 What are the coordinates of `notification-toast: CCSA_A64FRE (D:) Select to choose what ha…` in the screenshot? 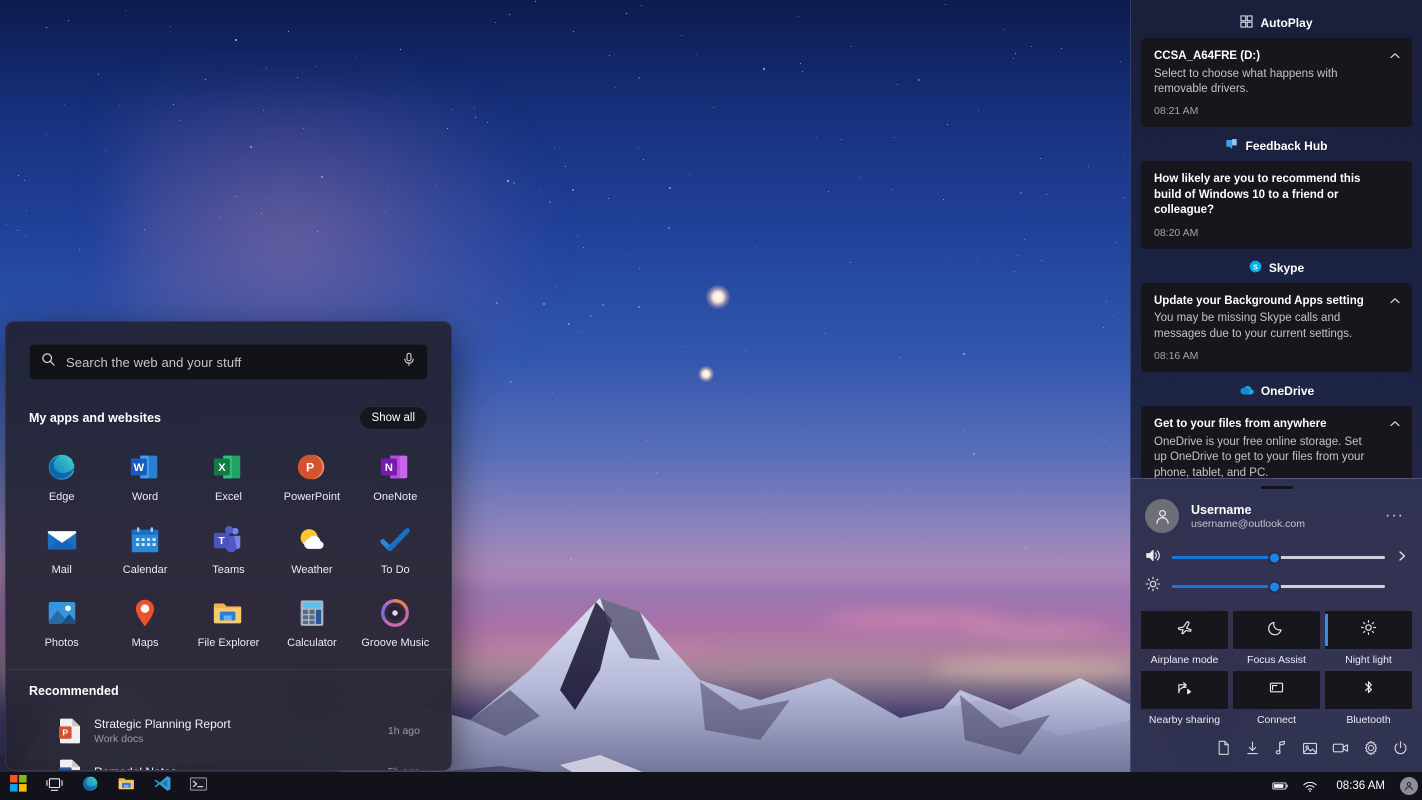 It's located at (1276, 83).